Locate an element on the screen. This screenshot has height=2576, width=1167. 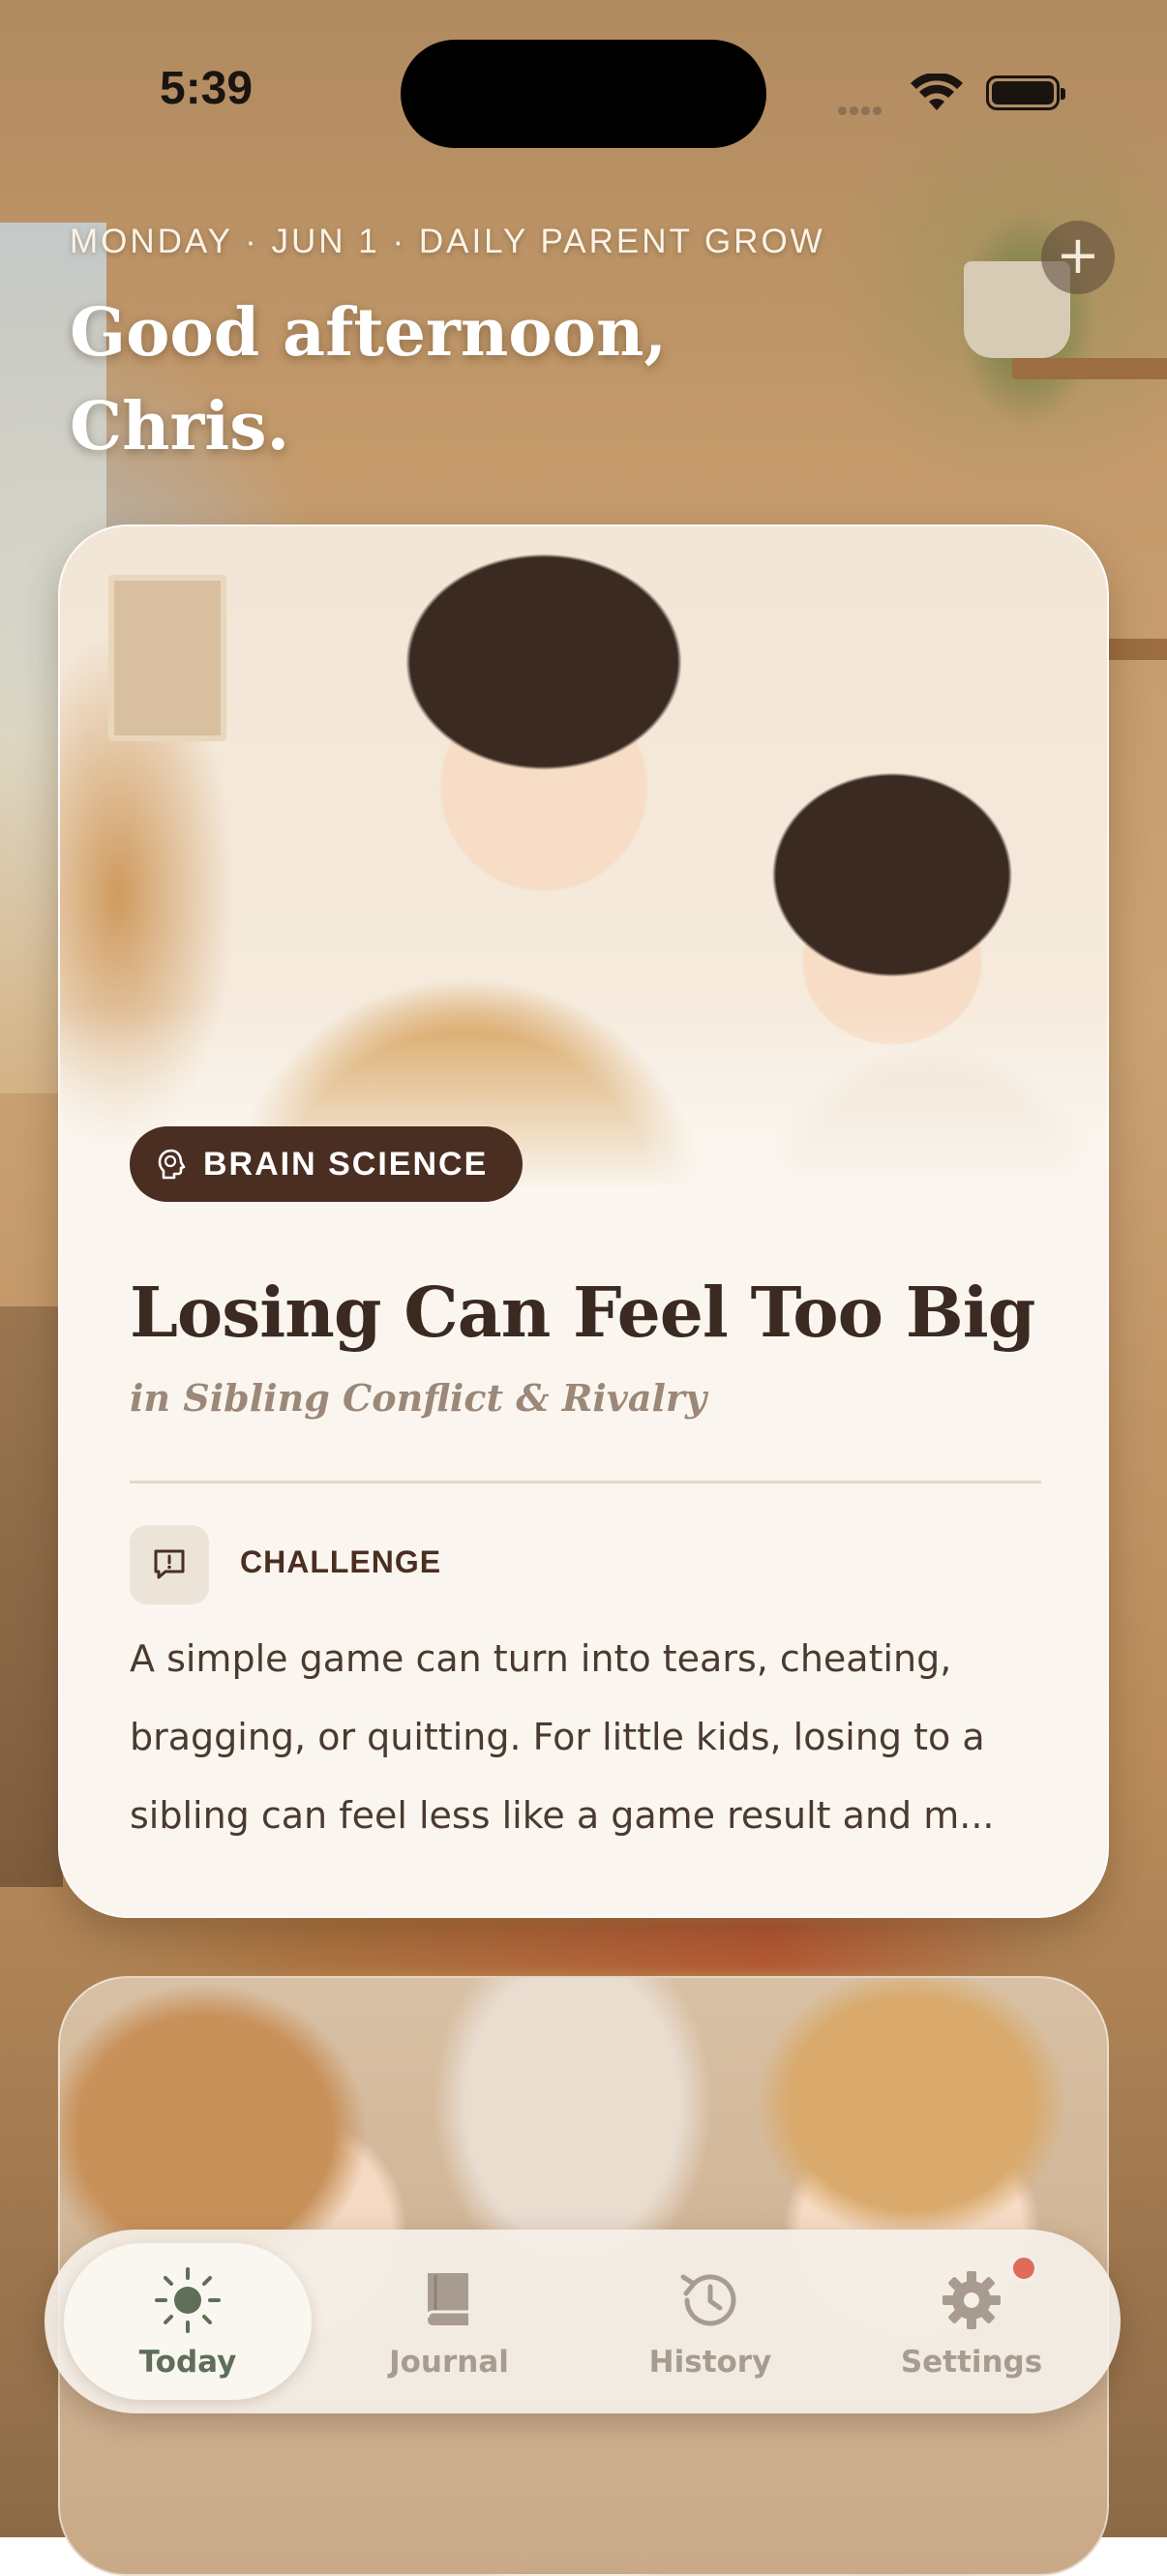
greeting: Good afternoon, Chris. is located at coordinates (408, 380).